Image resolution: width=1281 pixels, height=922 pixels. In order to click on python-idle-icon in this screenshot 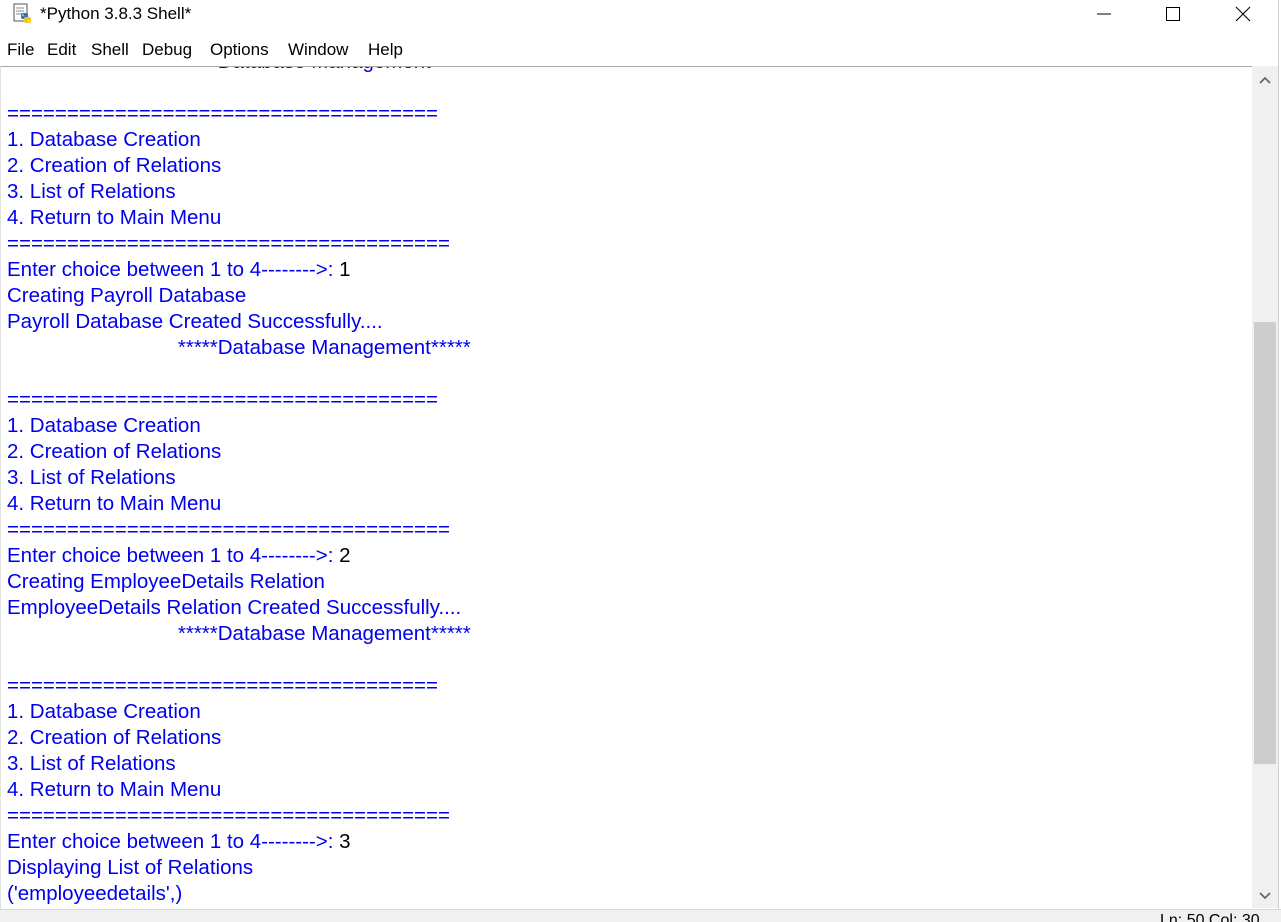, I will do `click(22, 13)`.